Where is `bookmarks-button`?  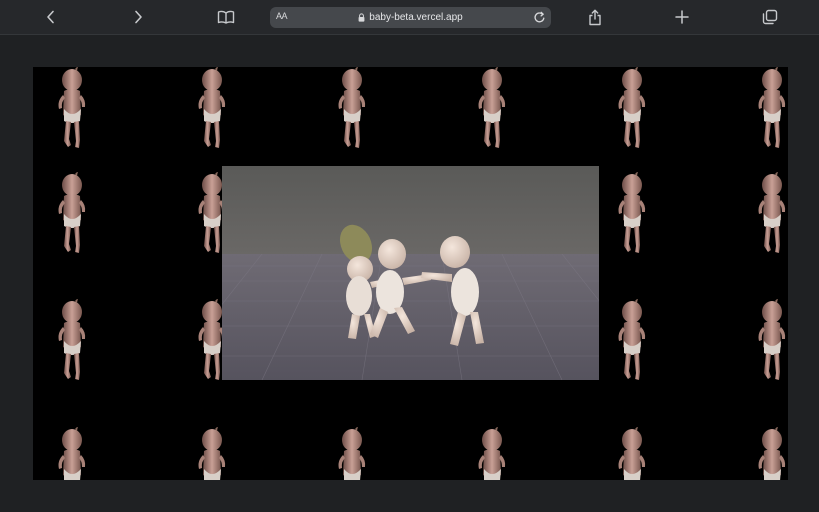
bookmarks-button is located at coordinates (226, 17).